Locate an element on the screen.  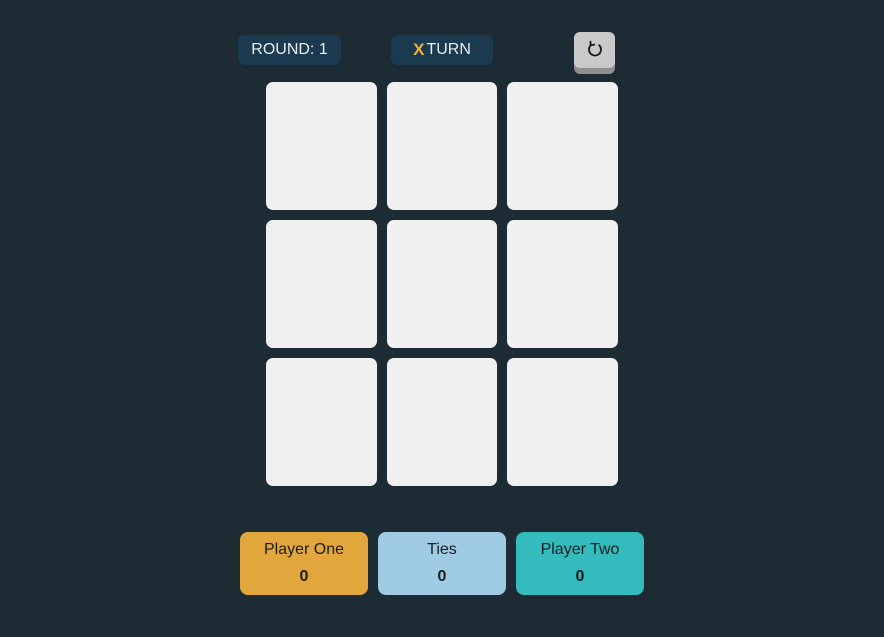
score-player-one-value: 0 is located at coordinates (304, 576).